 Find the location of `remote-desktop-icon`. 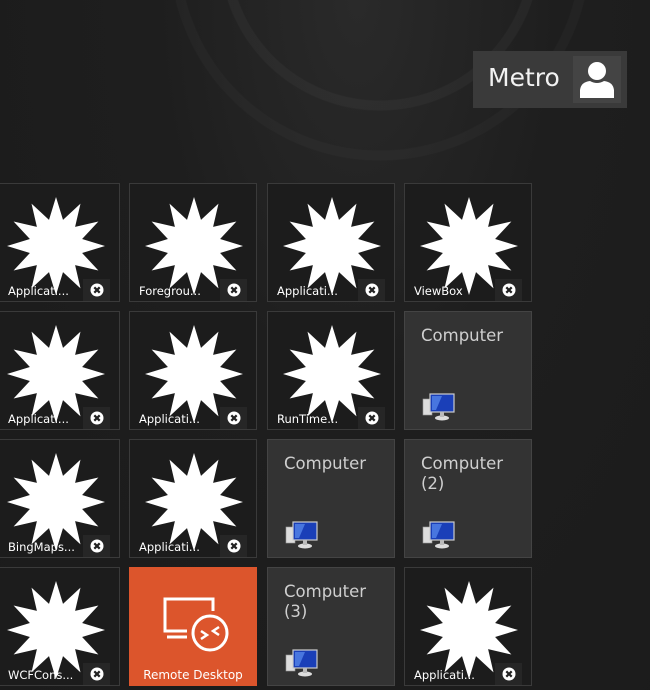

remote-desktop-icon is located at coordinates (194, 628).